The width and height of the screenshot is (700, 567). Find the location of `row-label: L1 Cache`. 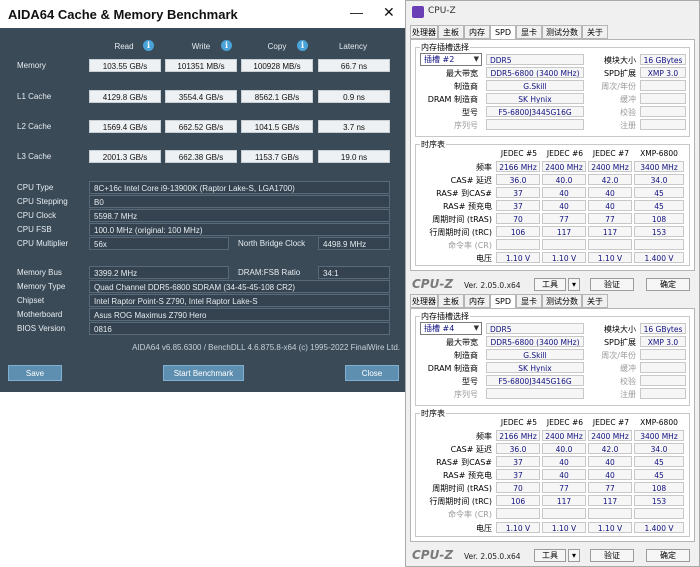

row-label: L1 Cache is located at coordinates (34, 96).